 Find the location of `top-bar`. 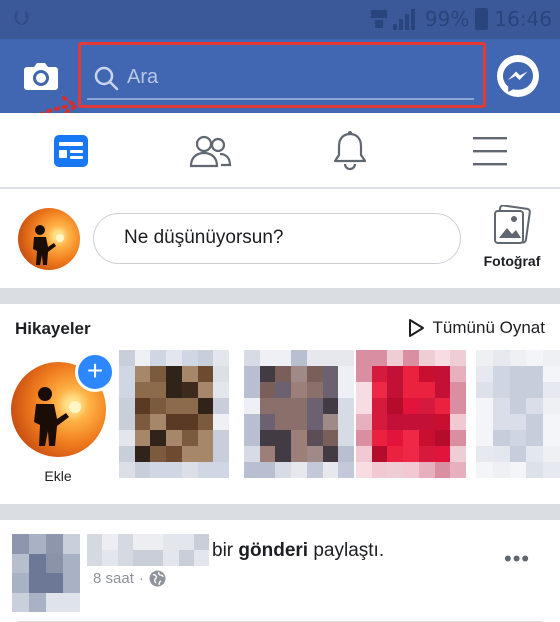

top-bar is located at coordinates (280, 76).